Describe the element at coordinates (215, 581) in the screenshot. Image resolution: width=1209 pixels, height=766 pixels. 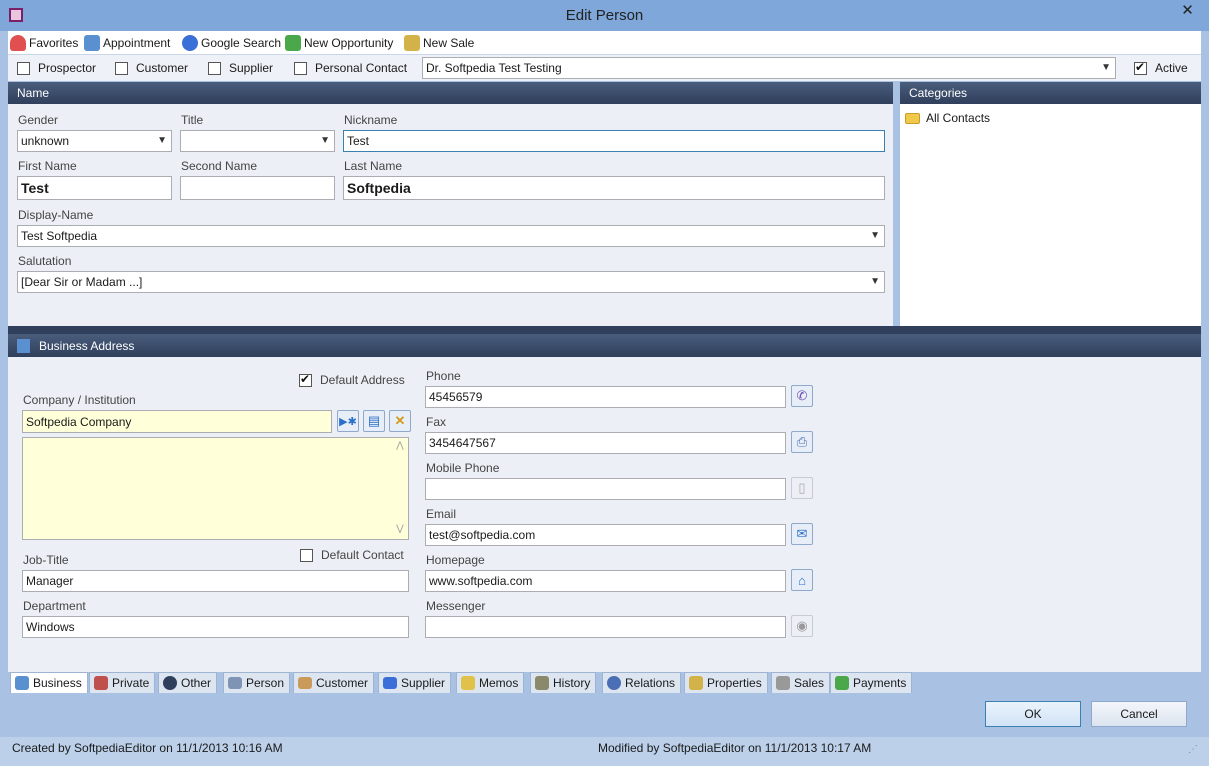
I see `job-title-input: Manager` at that location.